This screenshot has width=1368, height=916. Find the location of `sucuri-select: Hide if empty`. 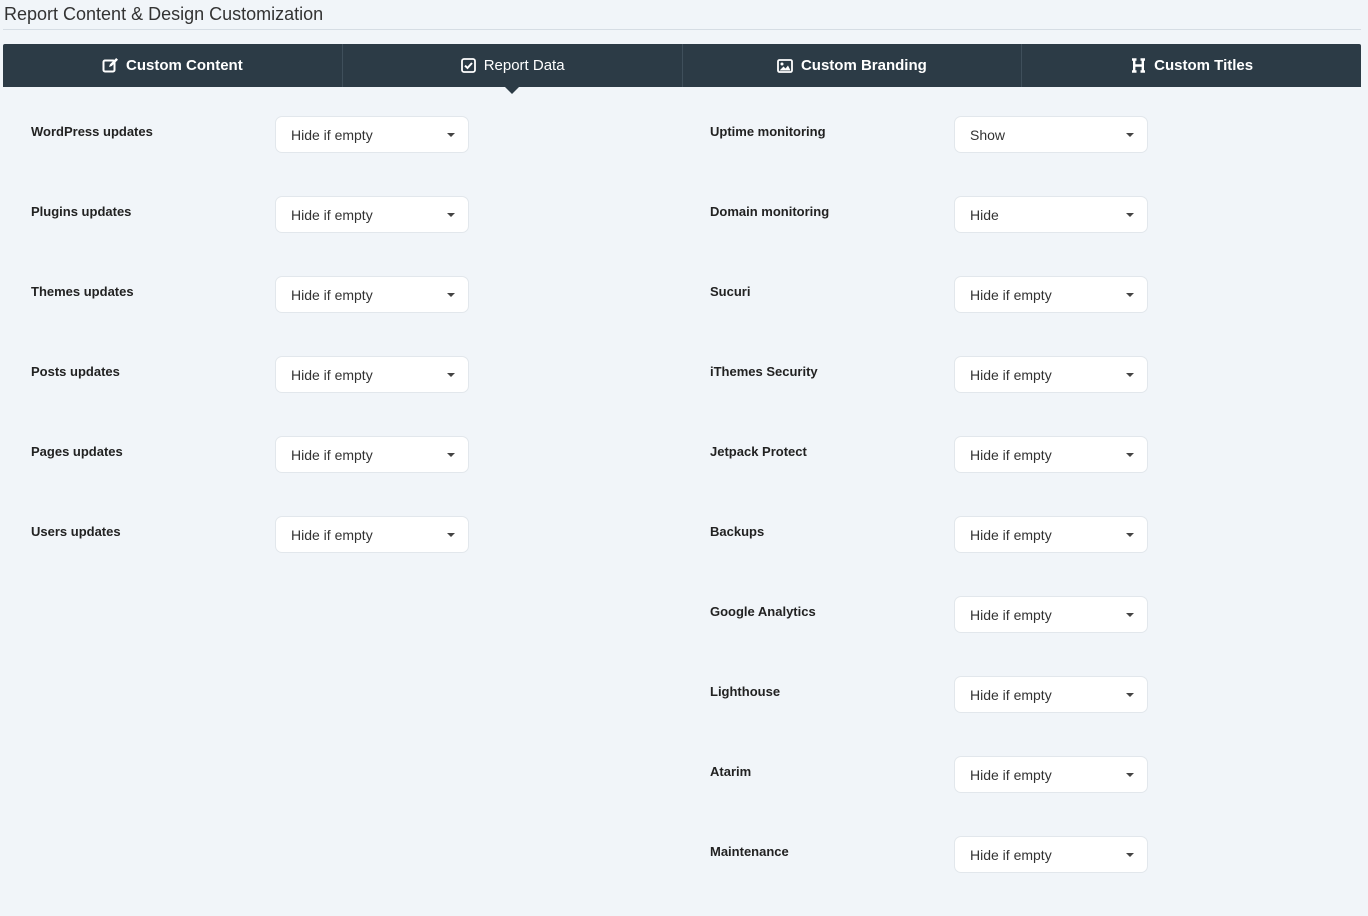

sucuri-select: Hide if empty is located at coordinates (1051, 294).